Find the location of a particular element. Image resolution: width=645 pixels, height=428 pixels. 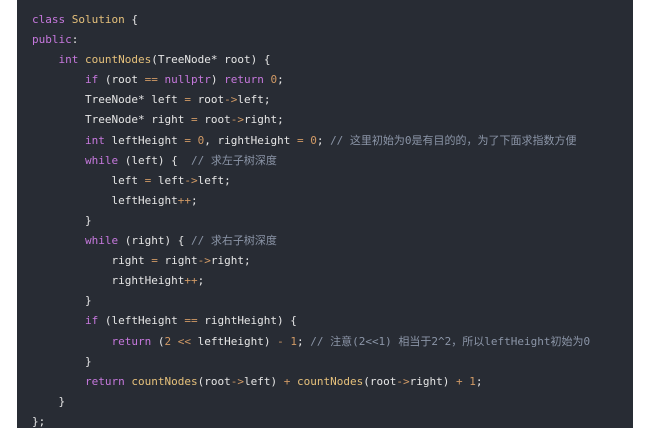

code-line: if (leftHeight == rightHeight) { is located at coordinates (332, 321).